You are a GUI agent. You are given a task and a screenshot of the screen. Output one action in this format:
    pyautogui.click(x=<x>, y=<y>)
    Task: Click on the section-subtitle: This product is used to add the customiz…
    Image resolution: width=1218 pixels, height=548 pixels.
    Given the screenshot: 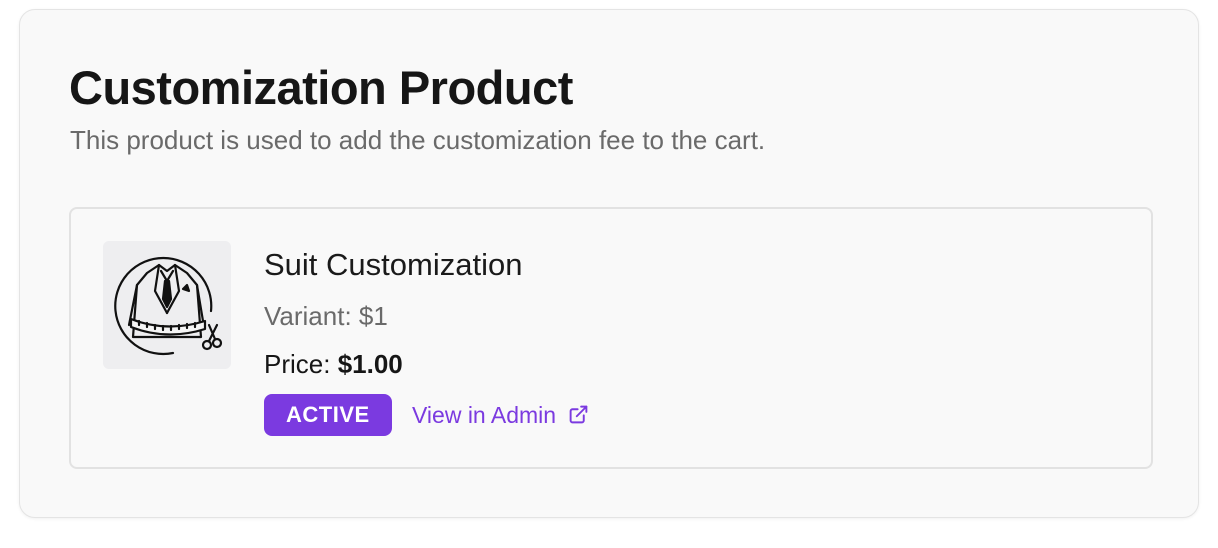 What is the action you would take?
    pyautogui.click(x=418, y=140)
    